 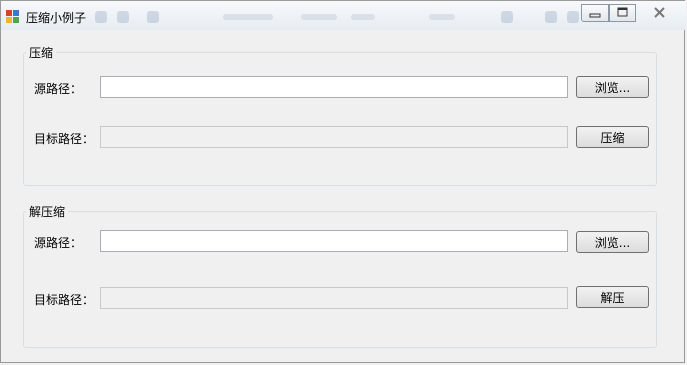 What do you see at coordinates (595, 15) in the screenshot?
I see `minimize-icon` at bounding box center [595, 15].